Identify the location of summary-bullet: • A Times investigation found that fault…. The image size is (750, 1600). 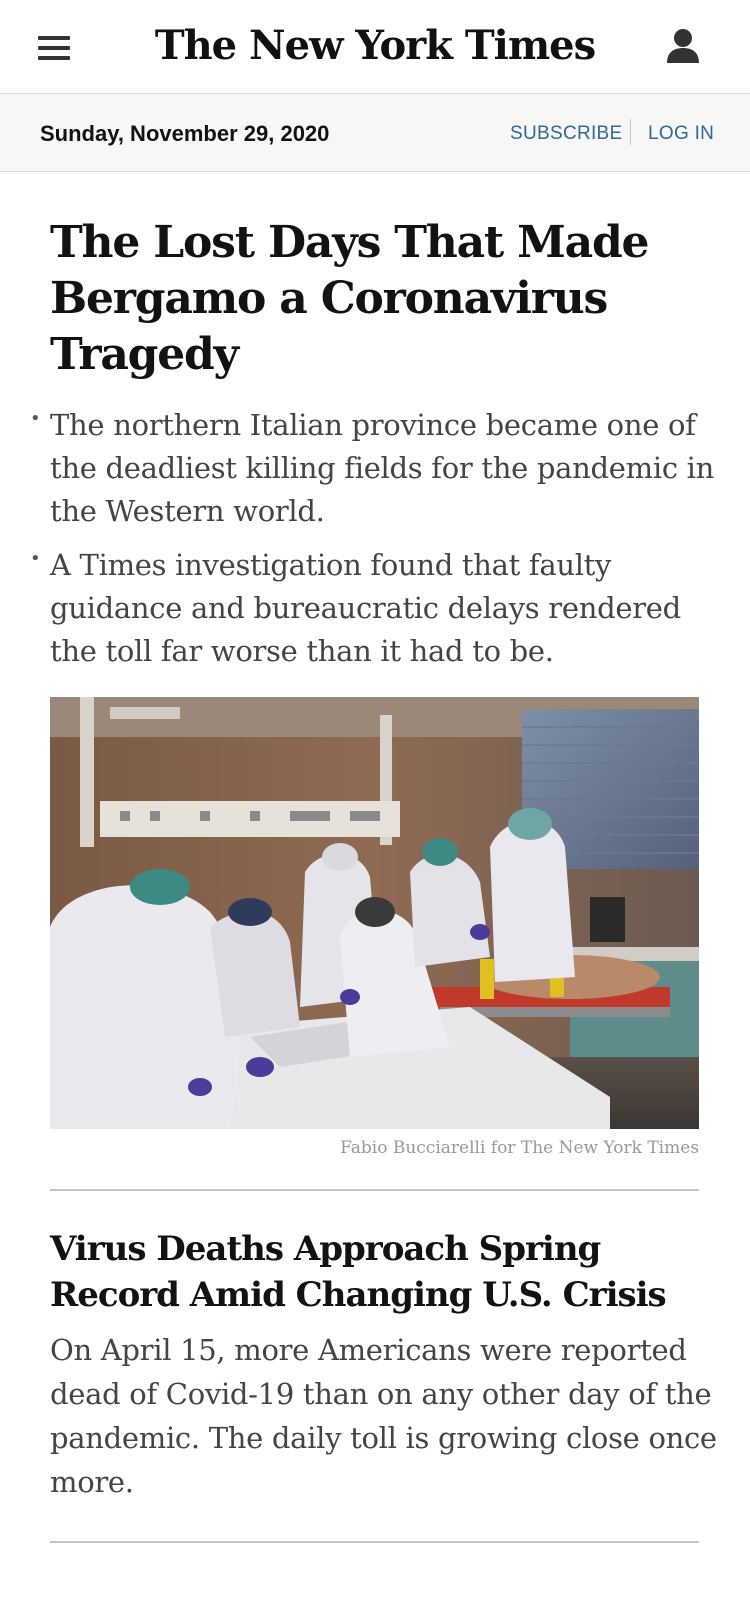
(373, 608).